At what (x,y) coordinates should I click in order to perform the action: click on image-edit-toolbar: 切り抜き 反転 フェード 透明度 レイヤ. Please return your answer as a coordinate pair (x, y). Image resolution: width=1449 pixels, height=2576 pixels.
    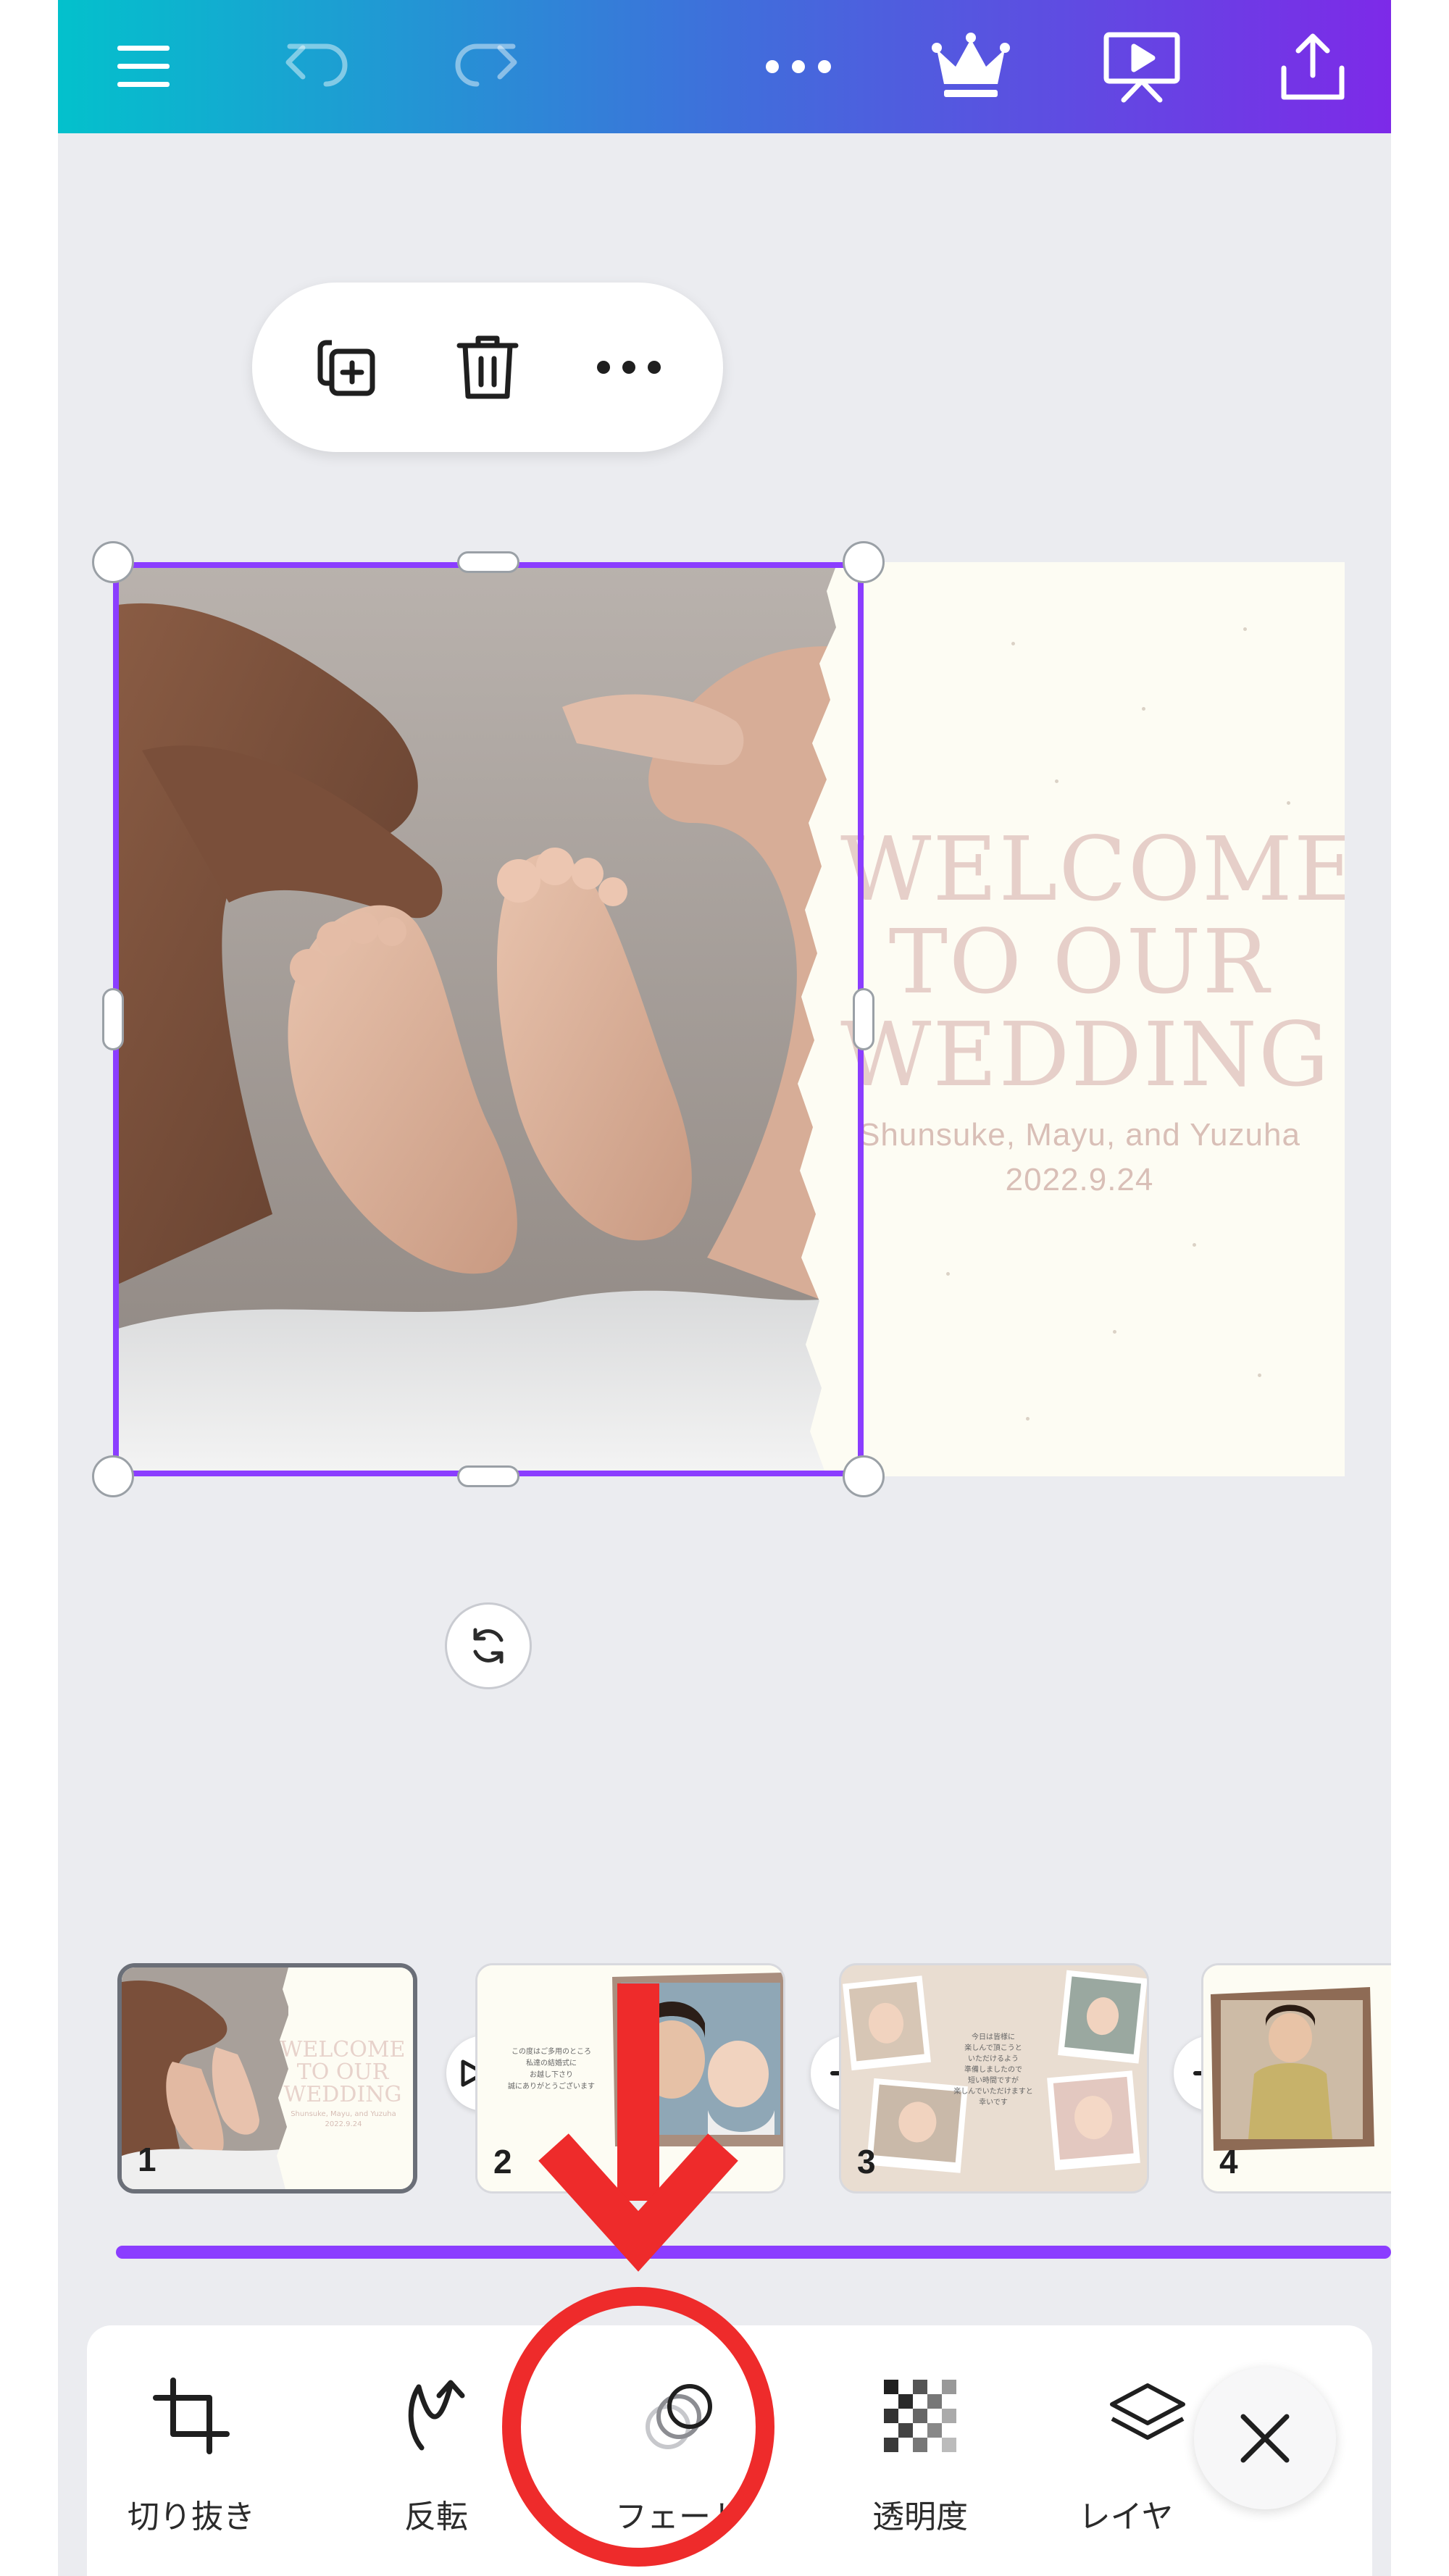
    Looking at the image, I should click on (730, 2450).